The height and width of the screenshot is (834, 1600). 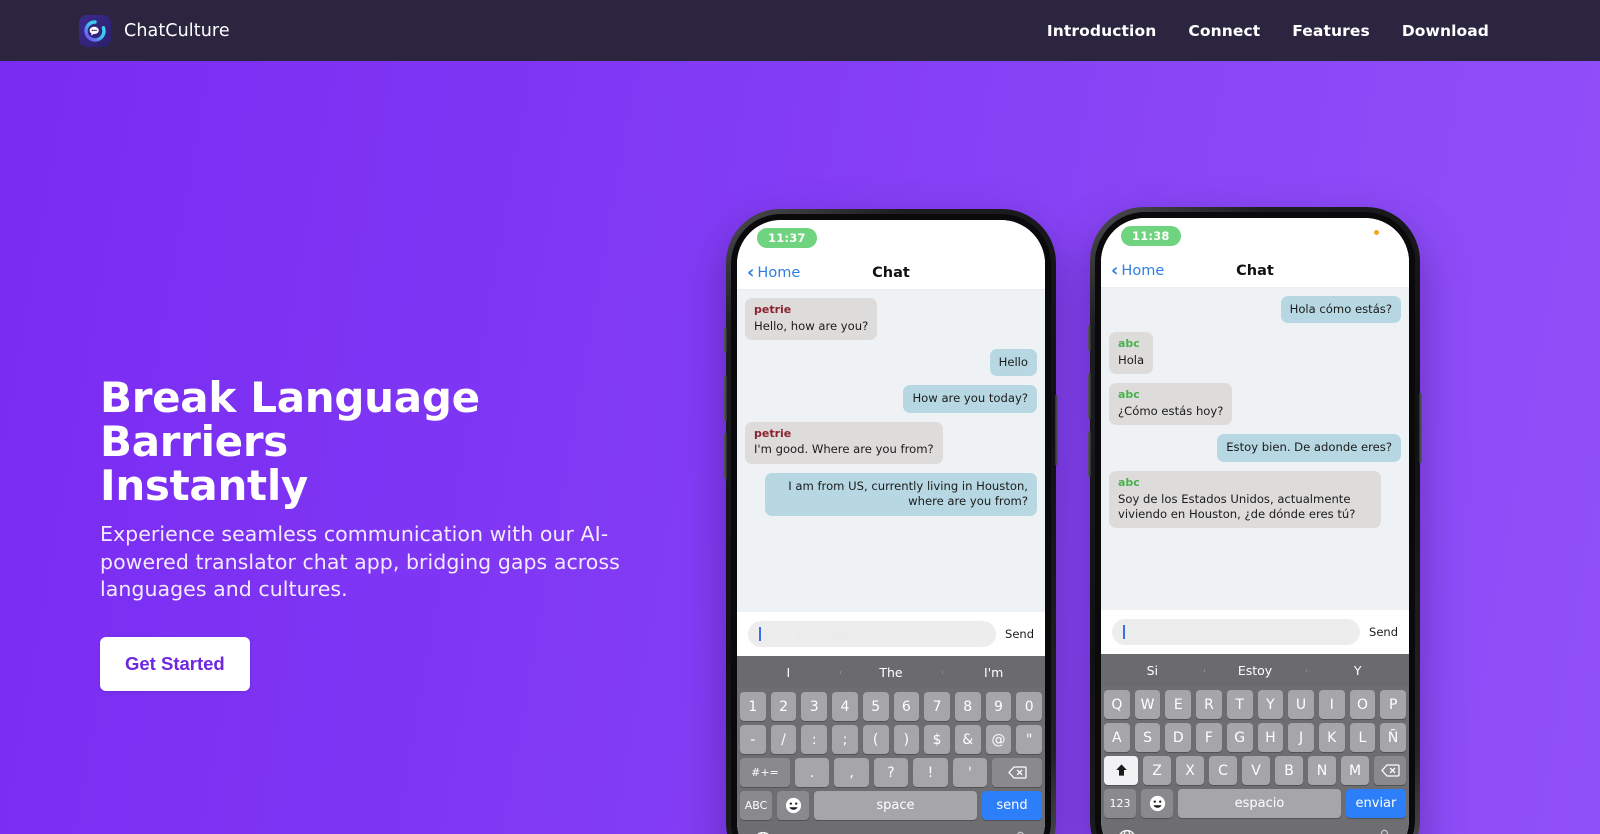 What do you see at coordinates (764, 772) in the screenshot?
I see `key-symbols-toggle: #+=` at bounding box center [764, 772].